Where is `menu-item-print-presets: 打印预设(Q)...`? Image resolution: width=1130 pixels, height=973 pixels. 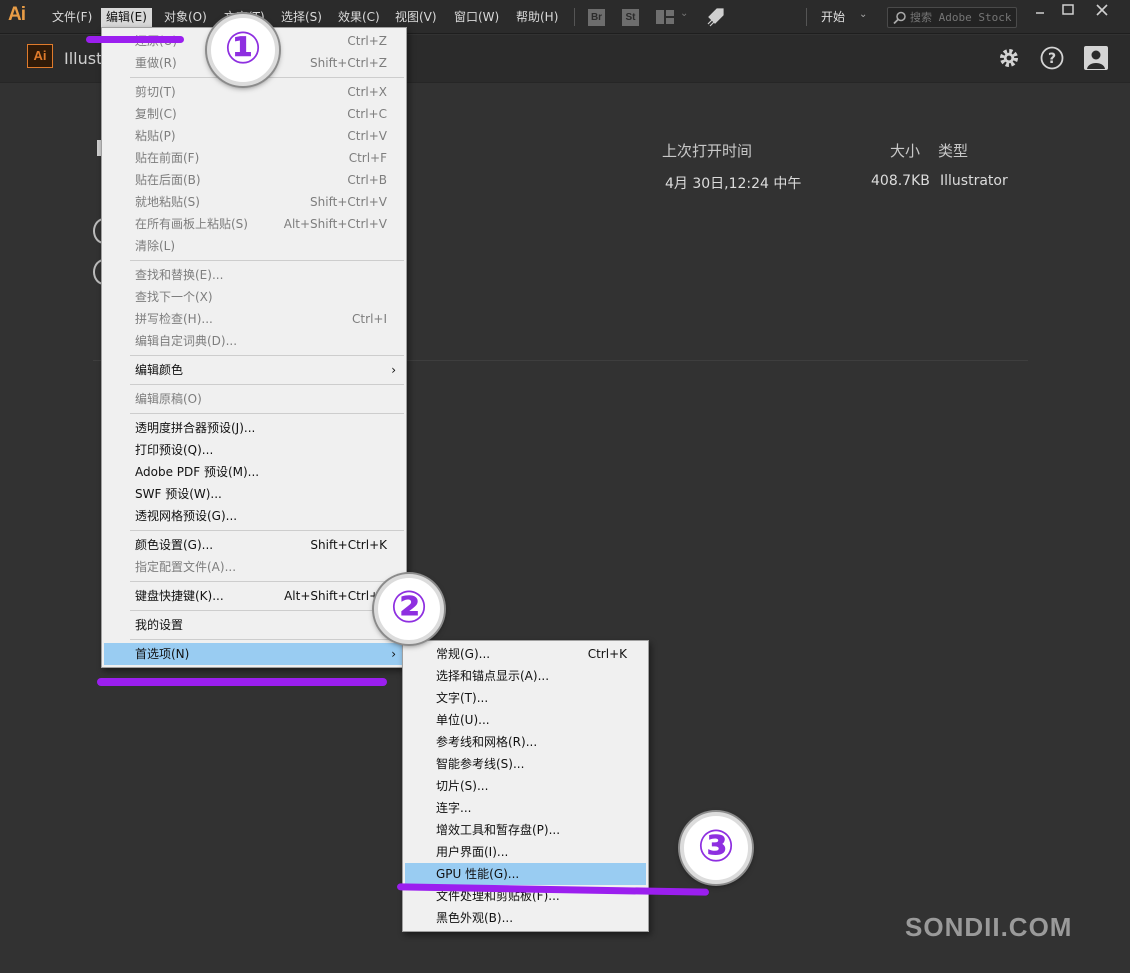 menu-item-print-presets: 打印预设(Q)... is located at coordinates (254, 450).